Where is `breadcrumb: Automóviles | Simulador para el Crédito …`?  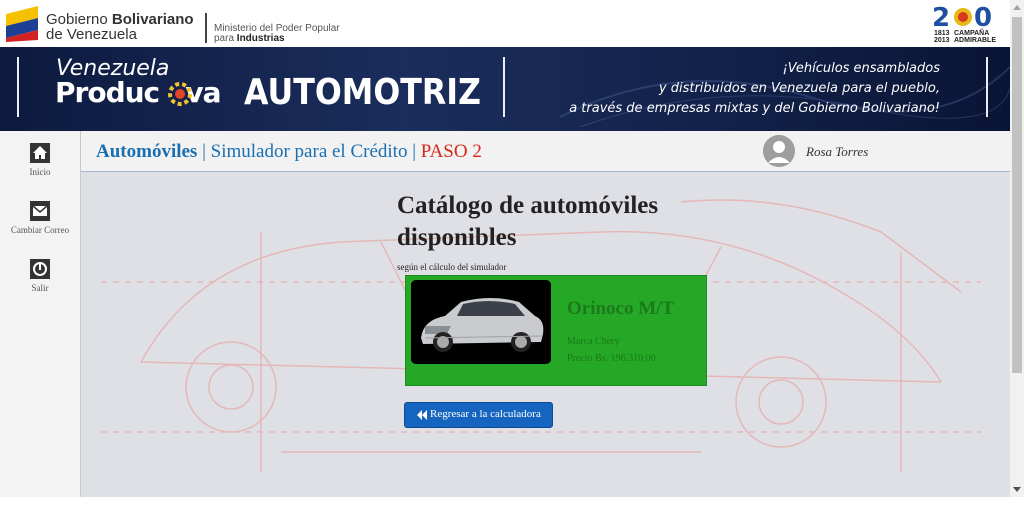
breadcrumb: Automóviles | Simulador para el Crédito … is located at coordinates (289, 152).